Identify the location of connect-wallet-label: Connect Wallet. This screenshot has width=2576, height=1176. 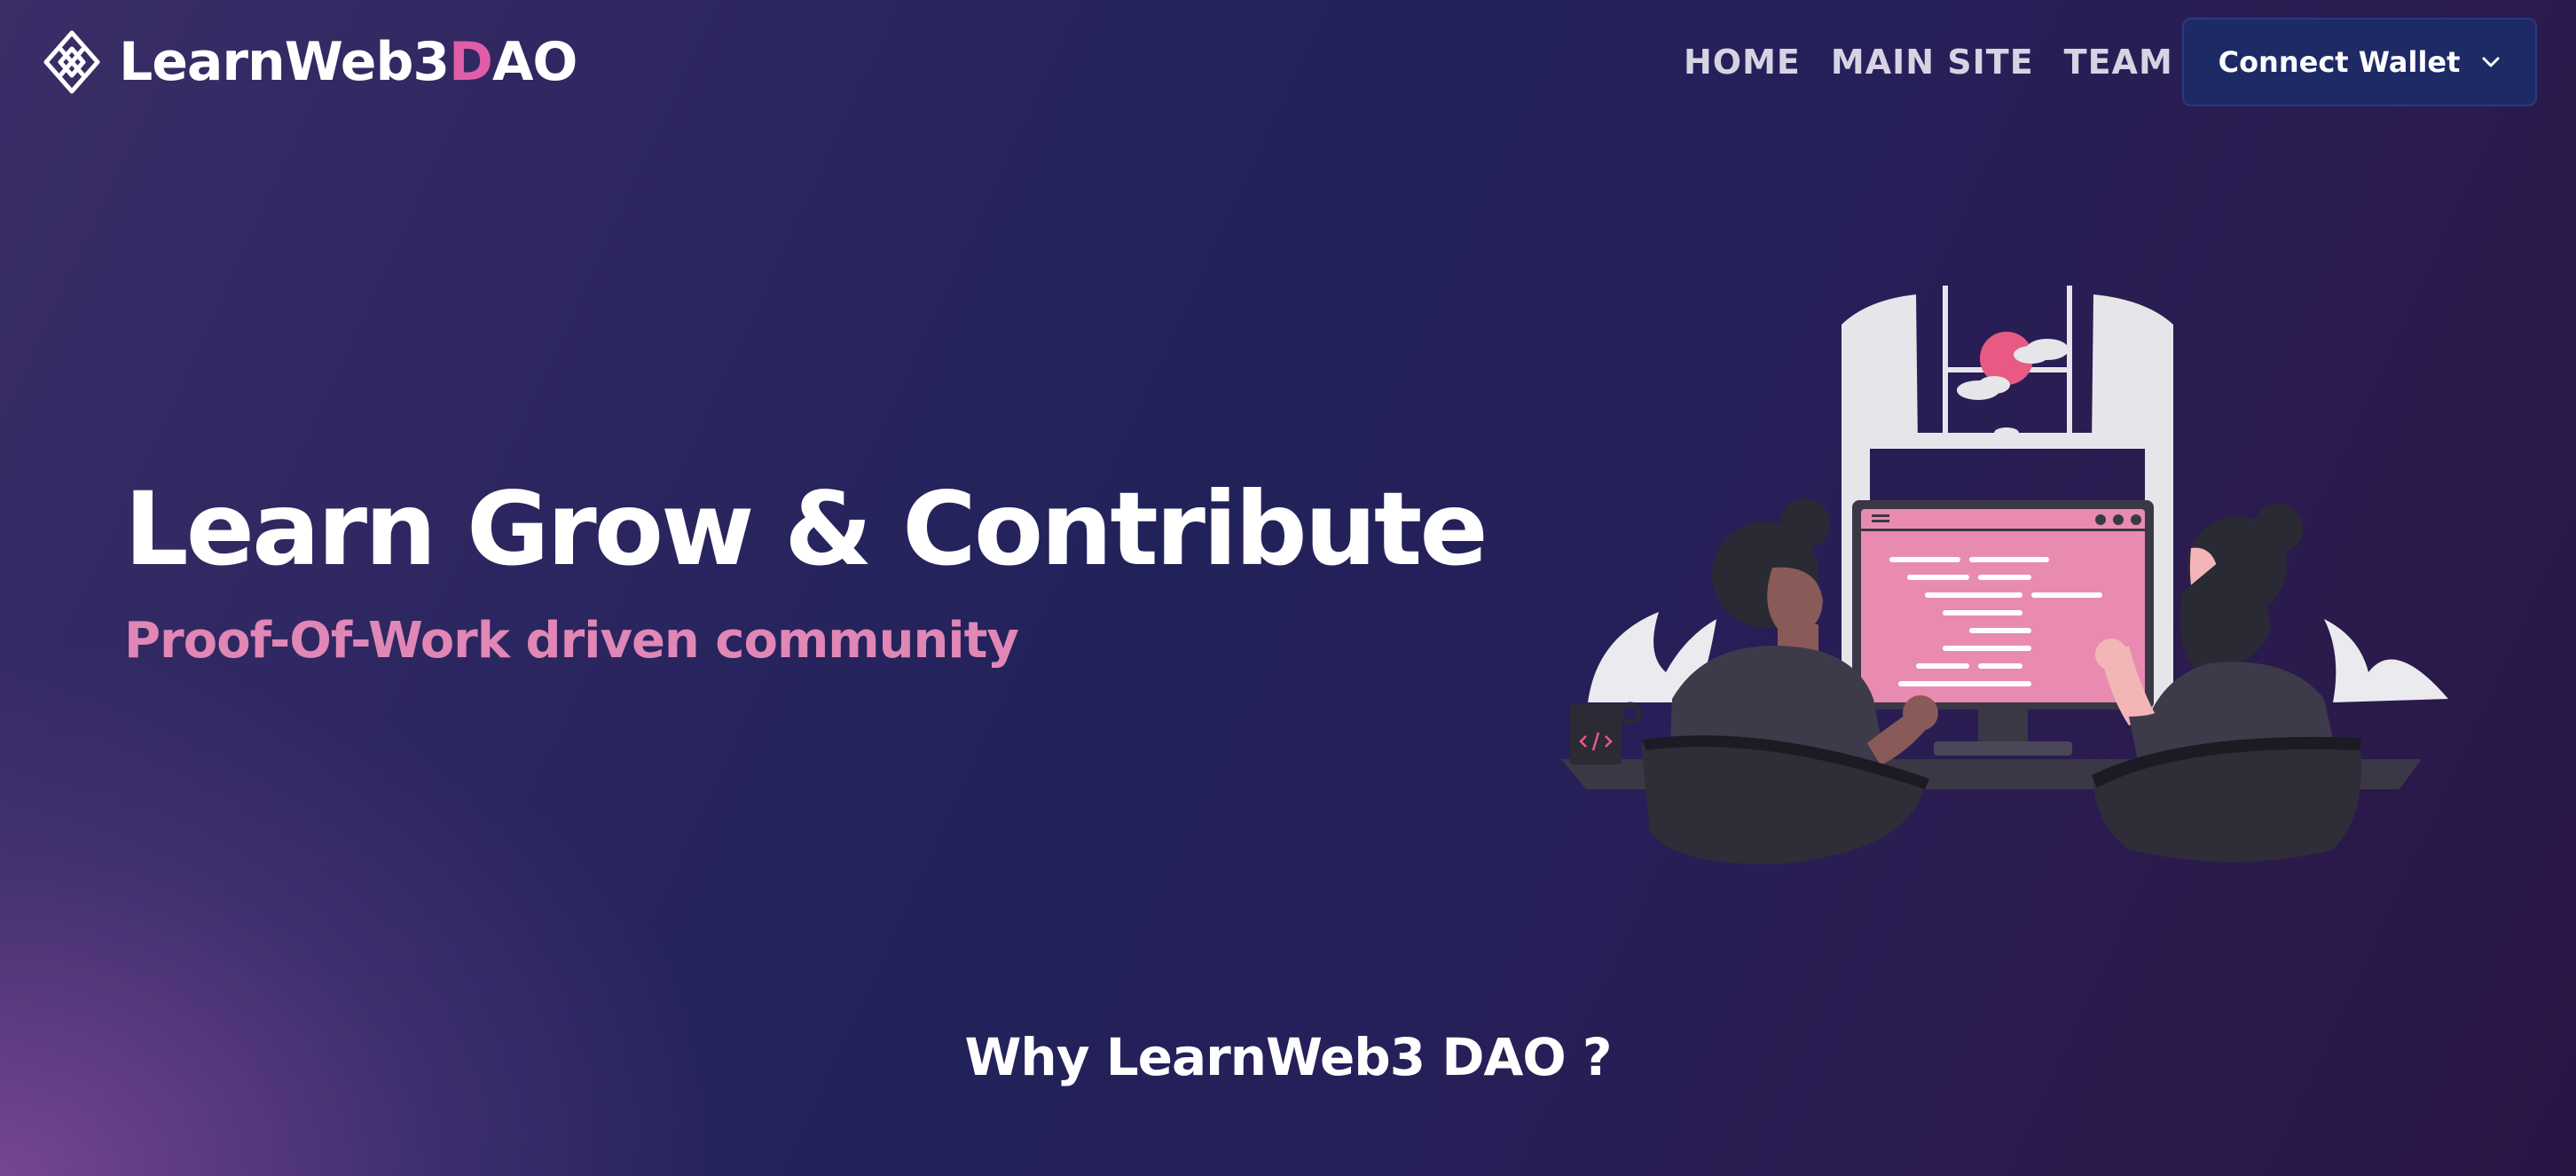
(2339, 62).